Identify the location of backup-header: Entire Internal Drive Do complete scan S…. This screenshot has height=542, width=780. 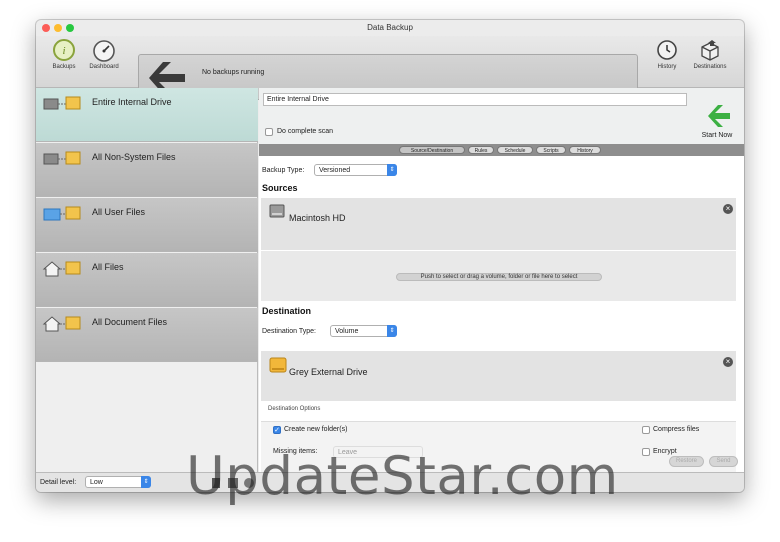
(501, 116).